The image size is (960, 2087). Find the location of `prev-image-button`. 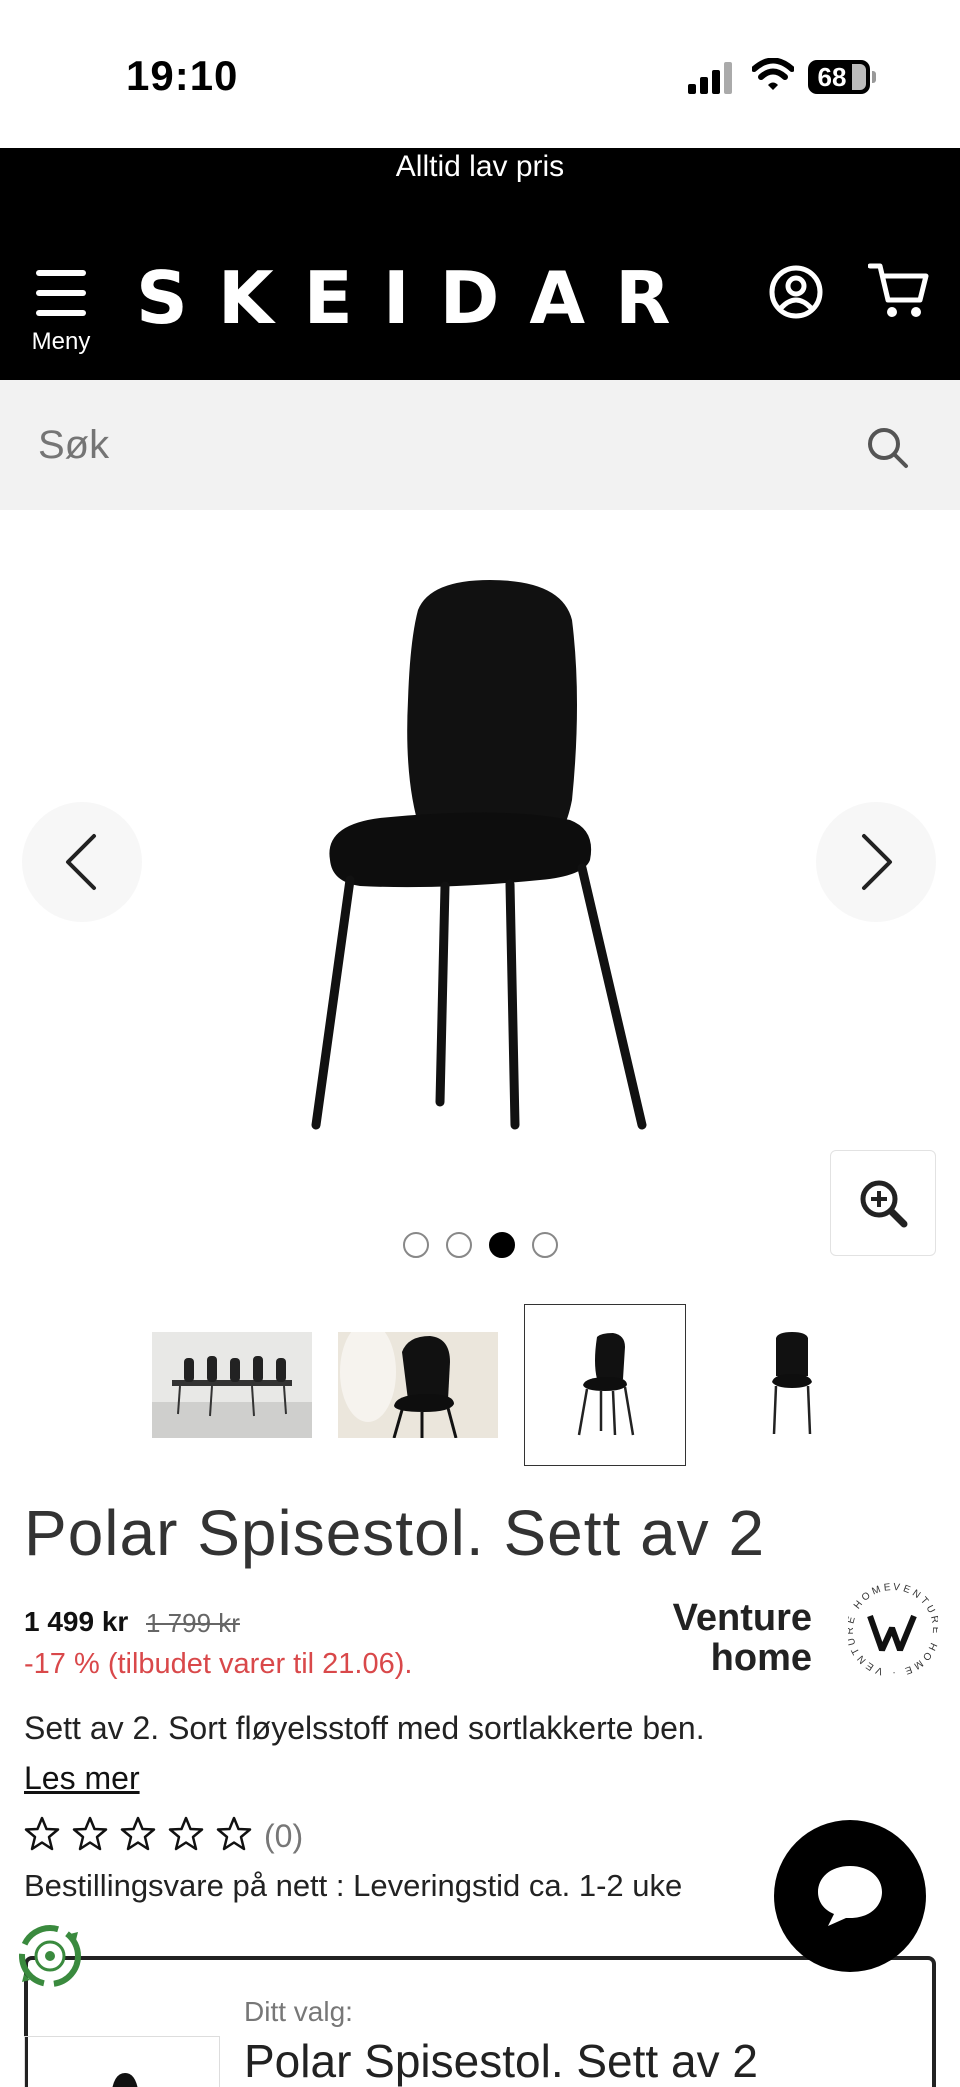

prev-image-button is located at coordinates (82, 862).